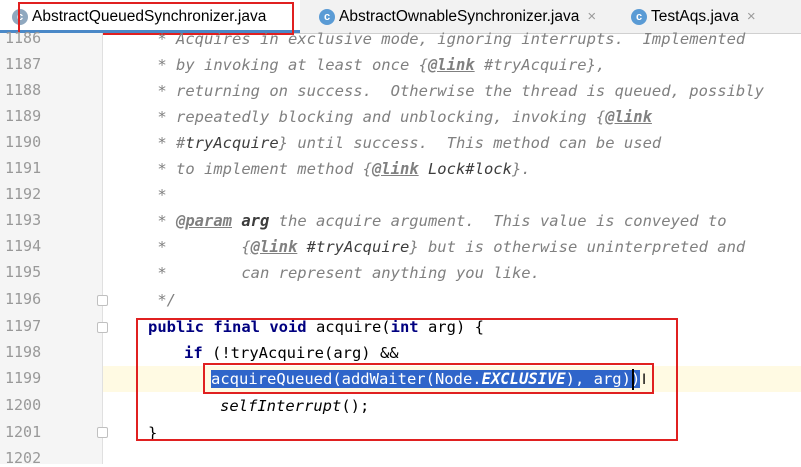 This screenshot has height=467, width=801. I want to click on line-number: 1189, so click(23, 116).